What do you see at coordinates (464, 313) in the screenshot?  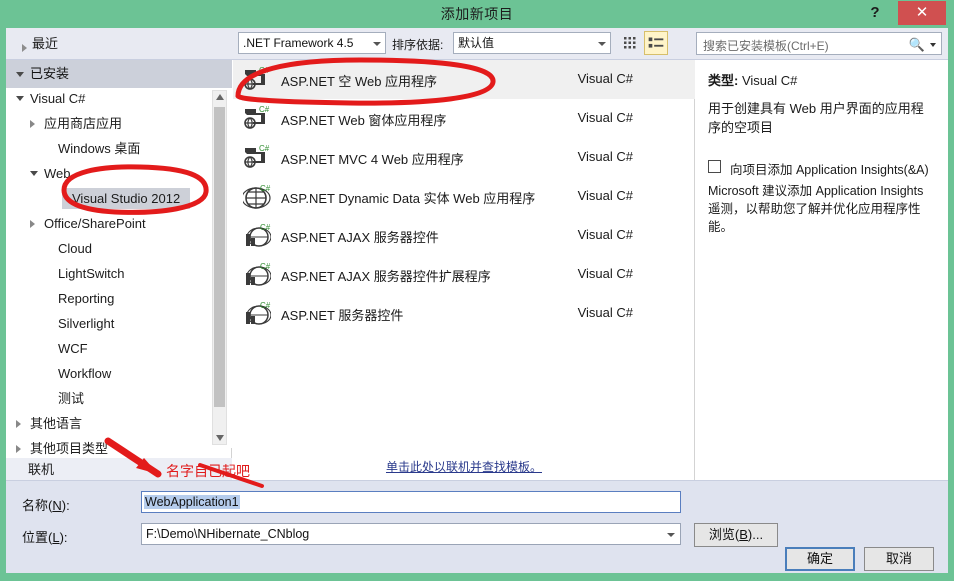 I see `template-row: C# ASP.NET 服务器控件 Visual C#` at bounding box center [464, 313].